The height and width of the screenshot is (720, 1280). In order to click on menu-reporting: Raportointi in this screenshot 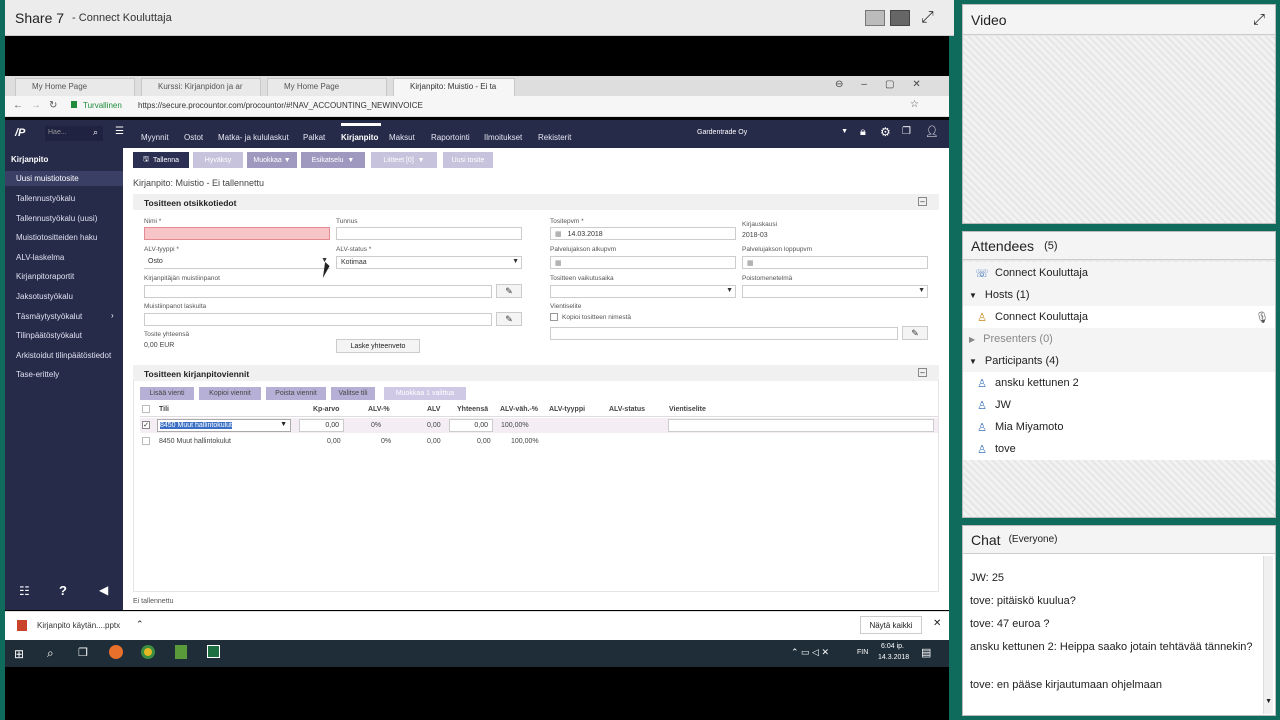, I will do `click(450, 137)`.